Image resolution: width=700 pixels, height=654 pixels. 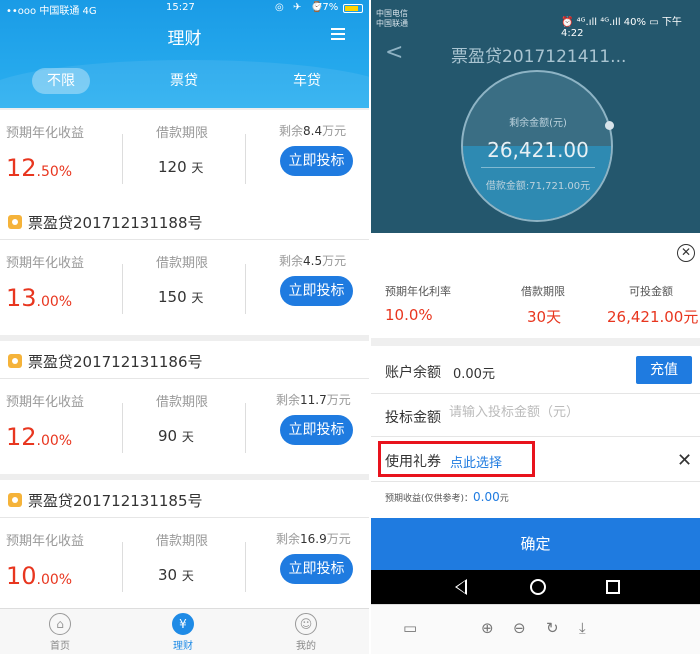 I want to click on product-name: 票盈贷201712131188号, so click(x=115, y=223).